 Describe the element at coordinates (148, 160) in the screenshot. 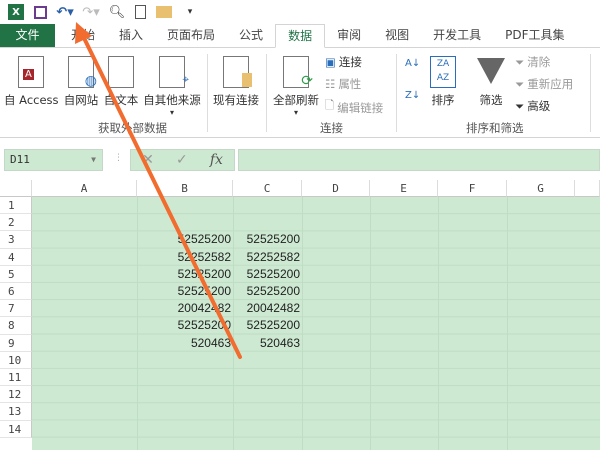

I see `cancel-icon: ✕` at that location.